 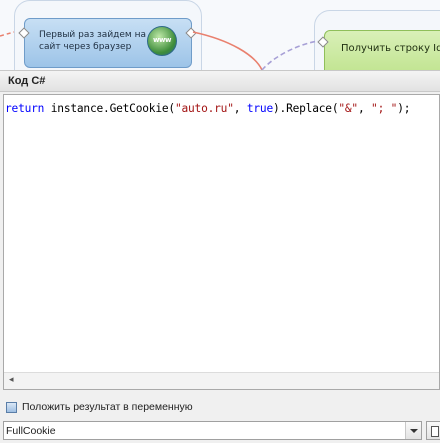 I want to click on dropdown-button, so click(x=413, y=430).